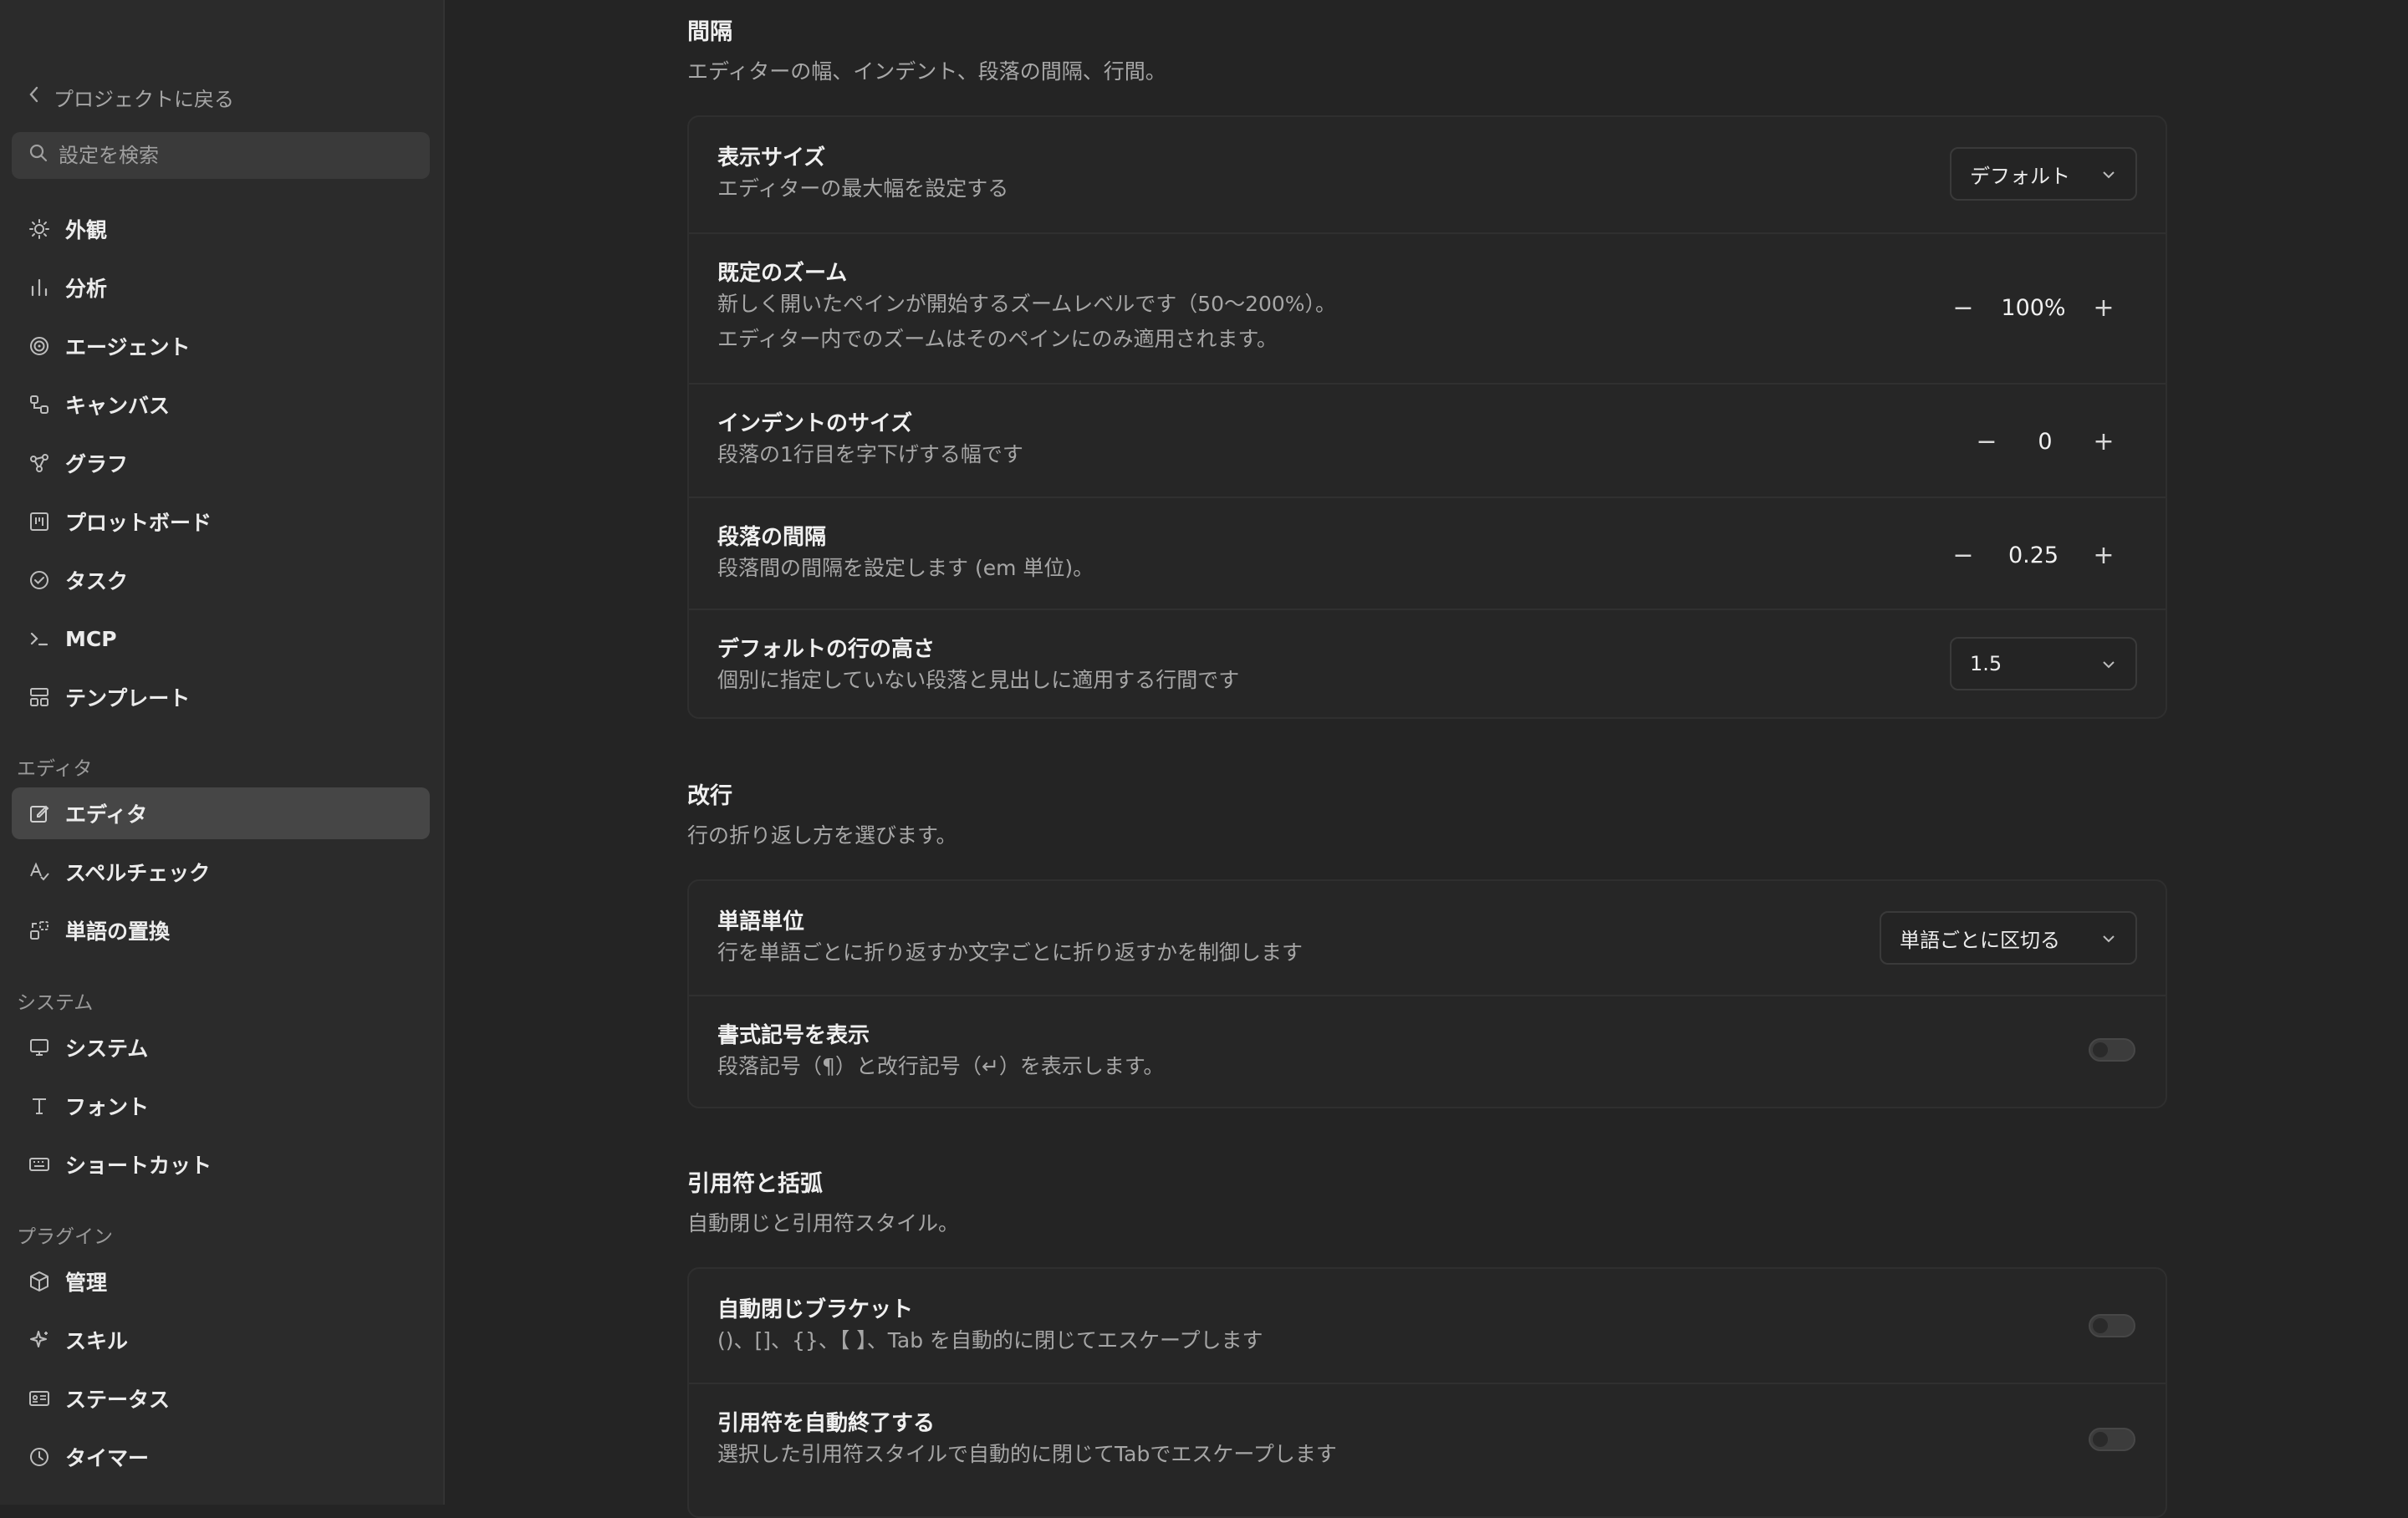 The image size is (2408, 1518). I want to click on search-icon, so click(38, 155).